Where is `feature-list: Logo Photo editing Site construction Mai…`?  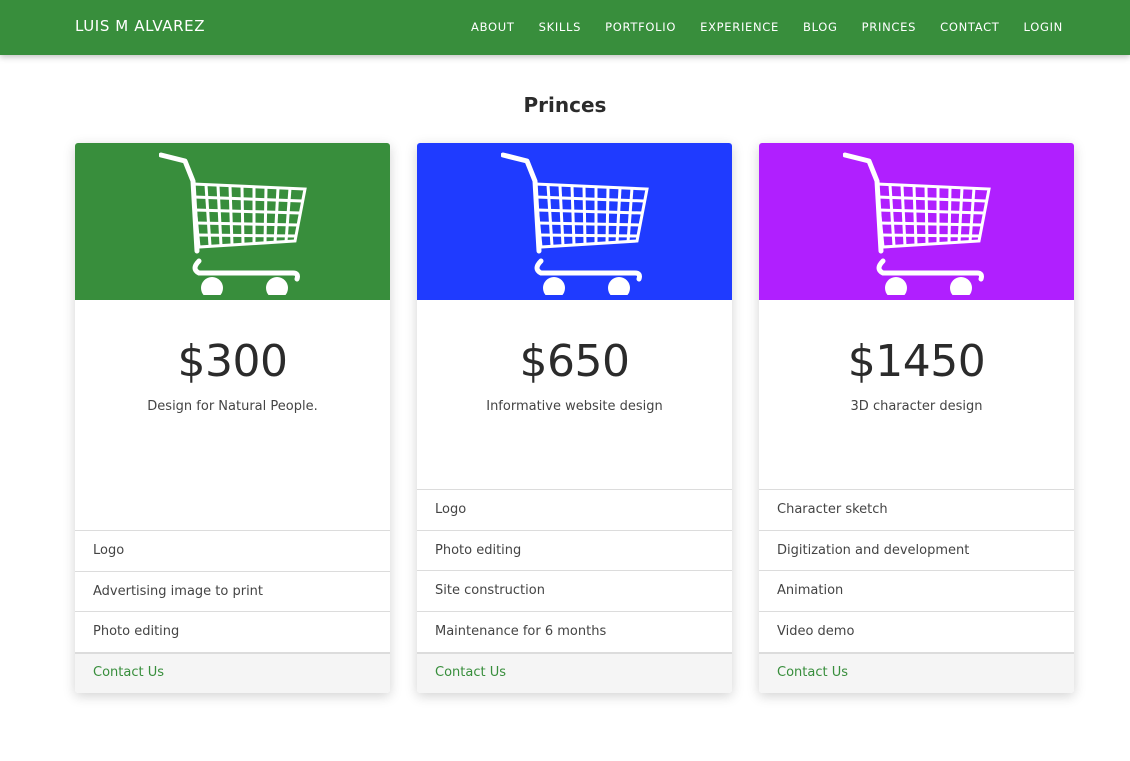
feature-list: Logo Photo editing Site construction Mai… is located at coordinates (574, 570).